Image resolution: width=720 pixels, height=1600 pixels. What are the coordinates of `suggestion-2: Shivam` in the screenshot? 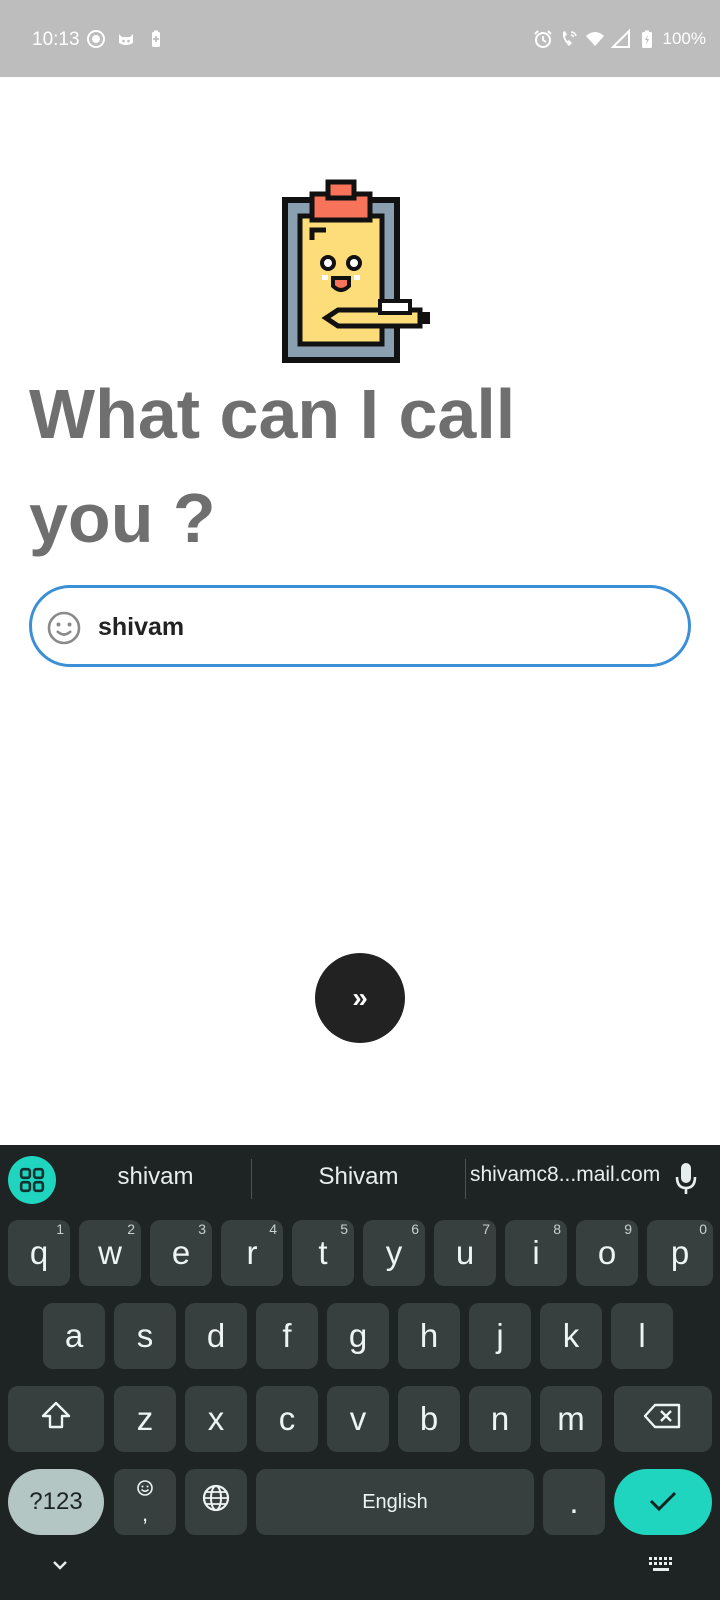 It's located at (358, 1180).